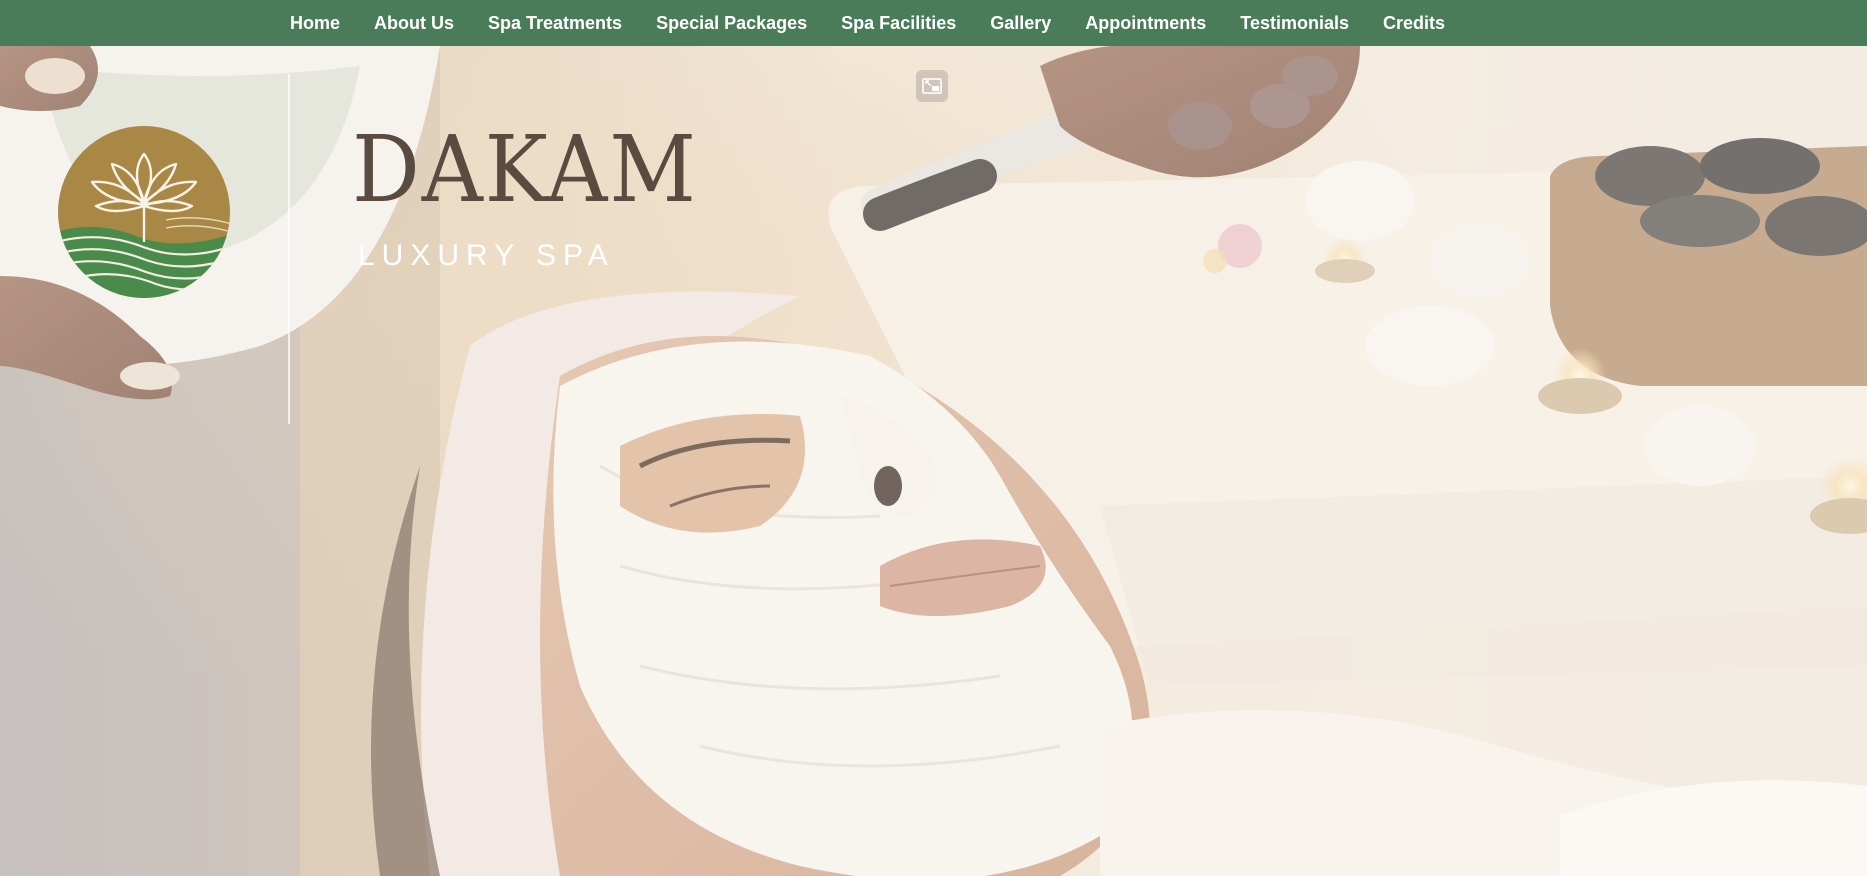 Image resolution: width=1867 pixels, height=876 pixels. I want to click on exit-fullscreen-icon, so click(932, 86).